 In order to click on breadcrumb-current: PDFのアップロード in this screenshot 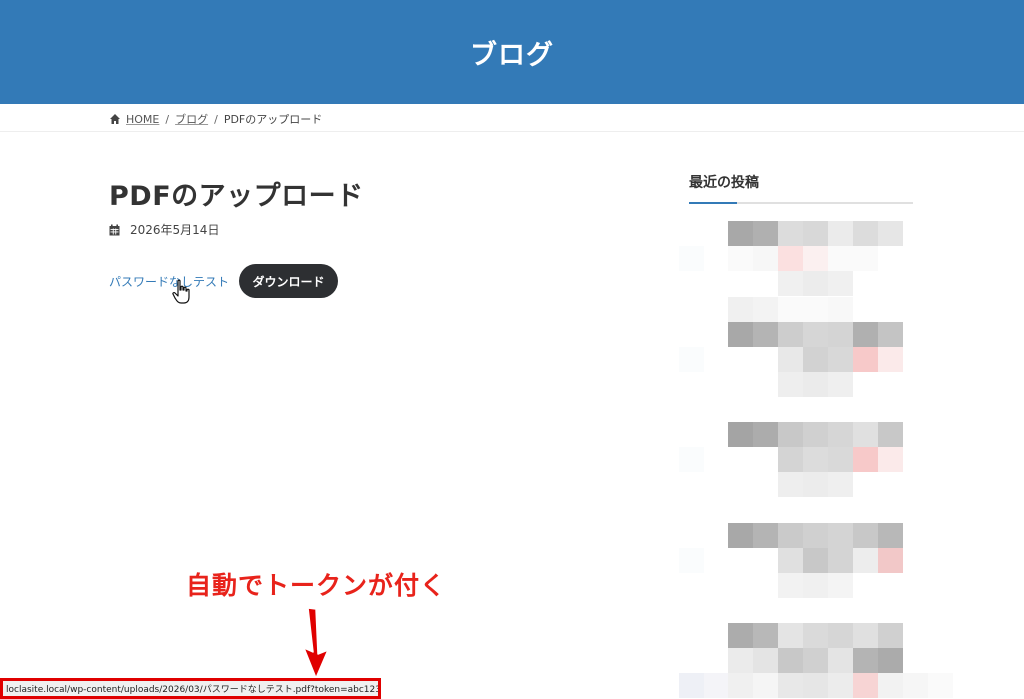, I will do `click(273, 119)`.